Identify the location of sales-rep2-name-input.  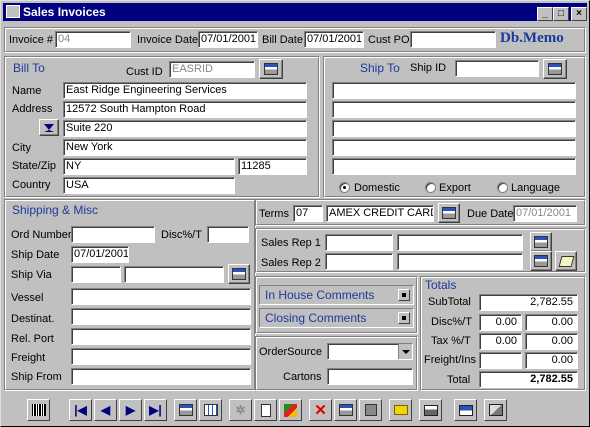
(460, 261).